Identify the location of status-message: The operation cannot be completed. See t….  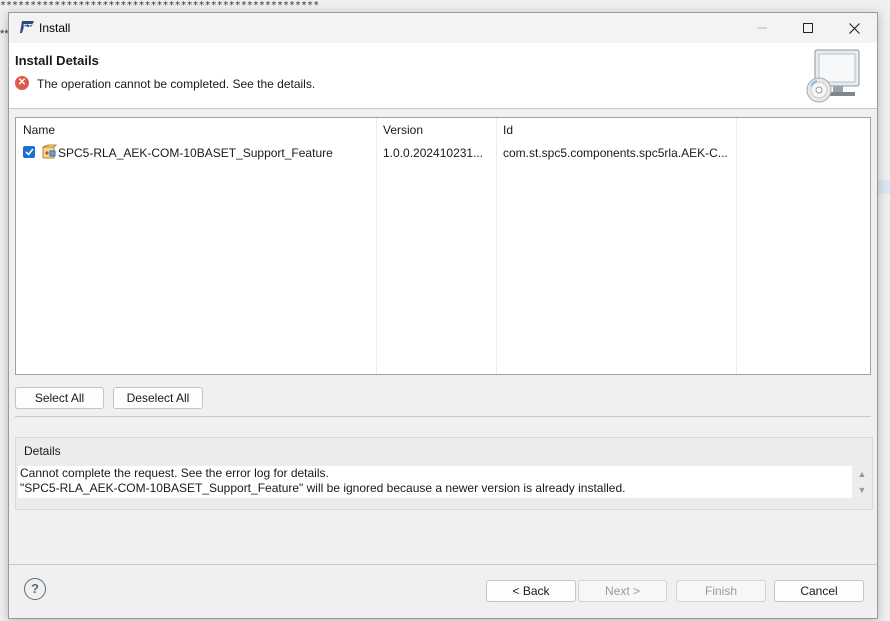
(176, 84).